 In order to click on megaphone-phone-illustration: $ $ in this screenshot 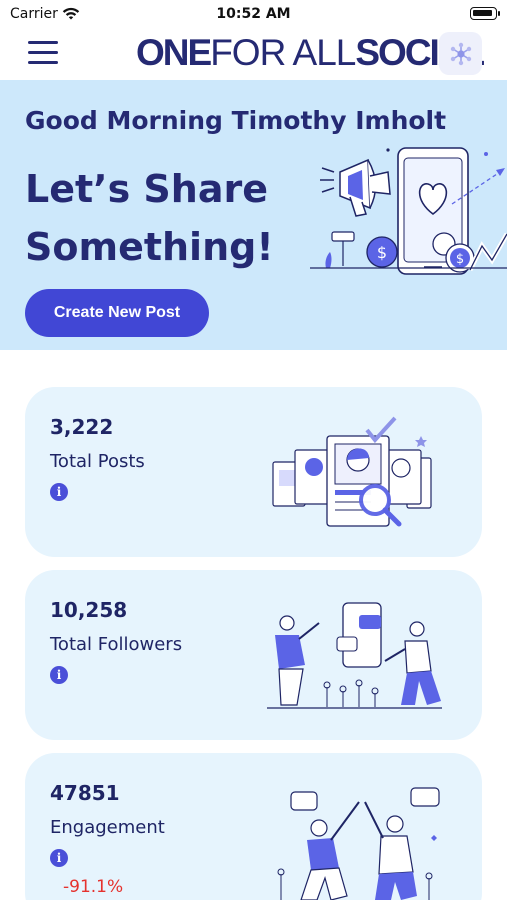, I will do `click(408, 211)`.